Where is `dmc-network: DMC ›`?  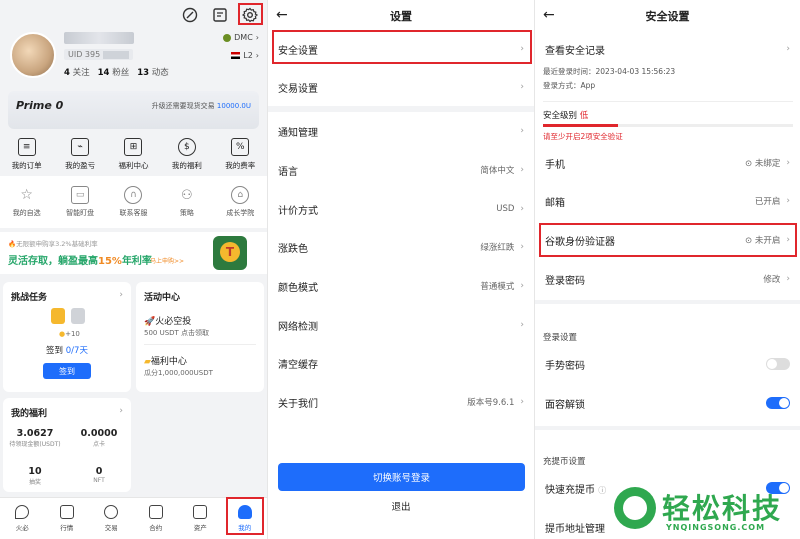 dmc-network: DMC › is located at coordinates (241, 37).